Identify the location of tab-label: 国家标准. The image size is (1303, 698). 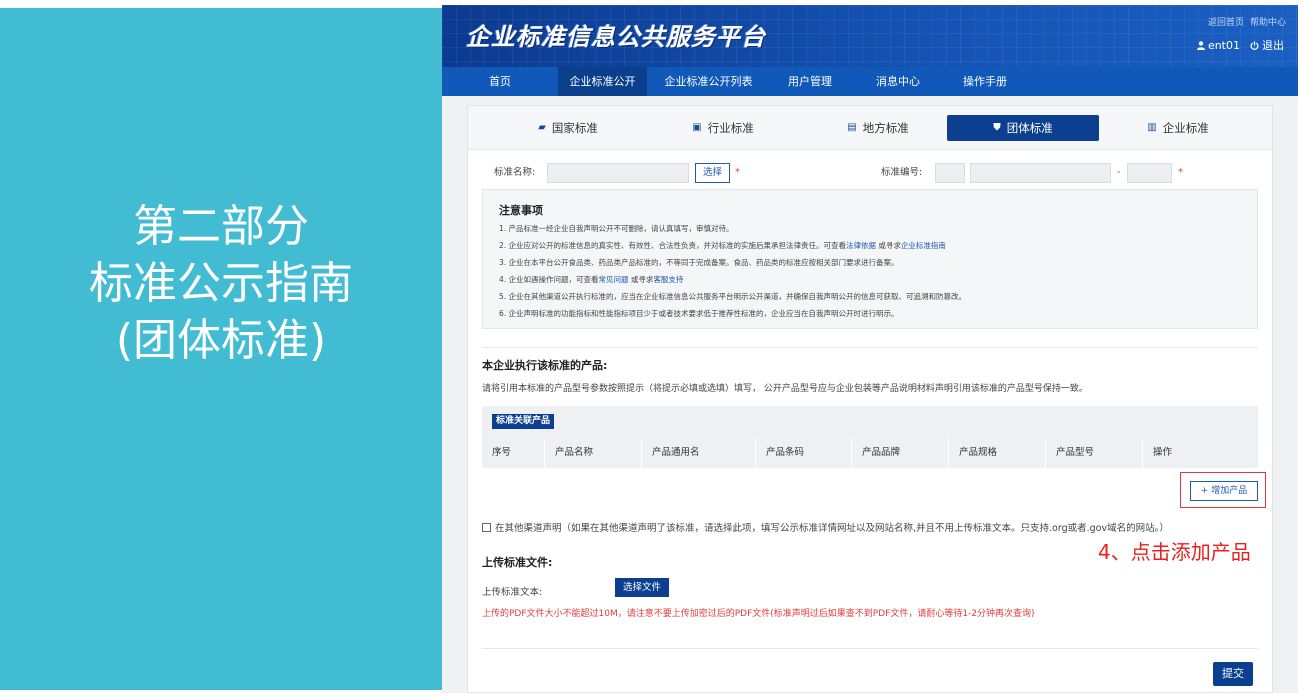
(574, 128).